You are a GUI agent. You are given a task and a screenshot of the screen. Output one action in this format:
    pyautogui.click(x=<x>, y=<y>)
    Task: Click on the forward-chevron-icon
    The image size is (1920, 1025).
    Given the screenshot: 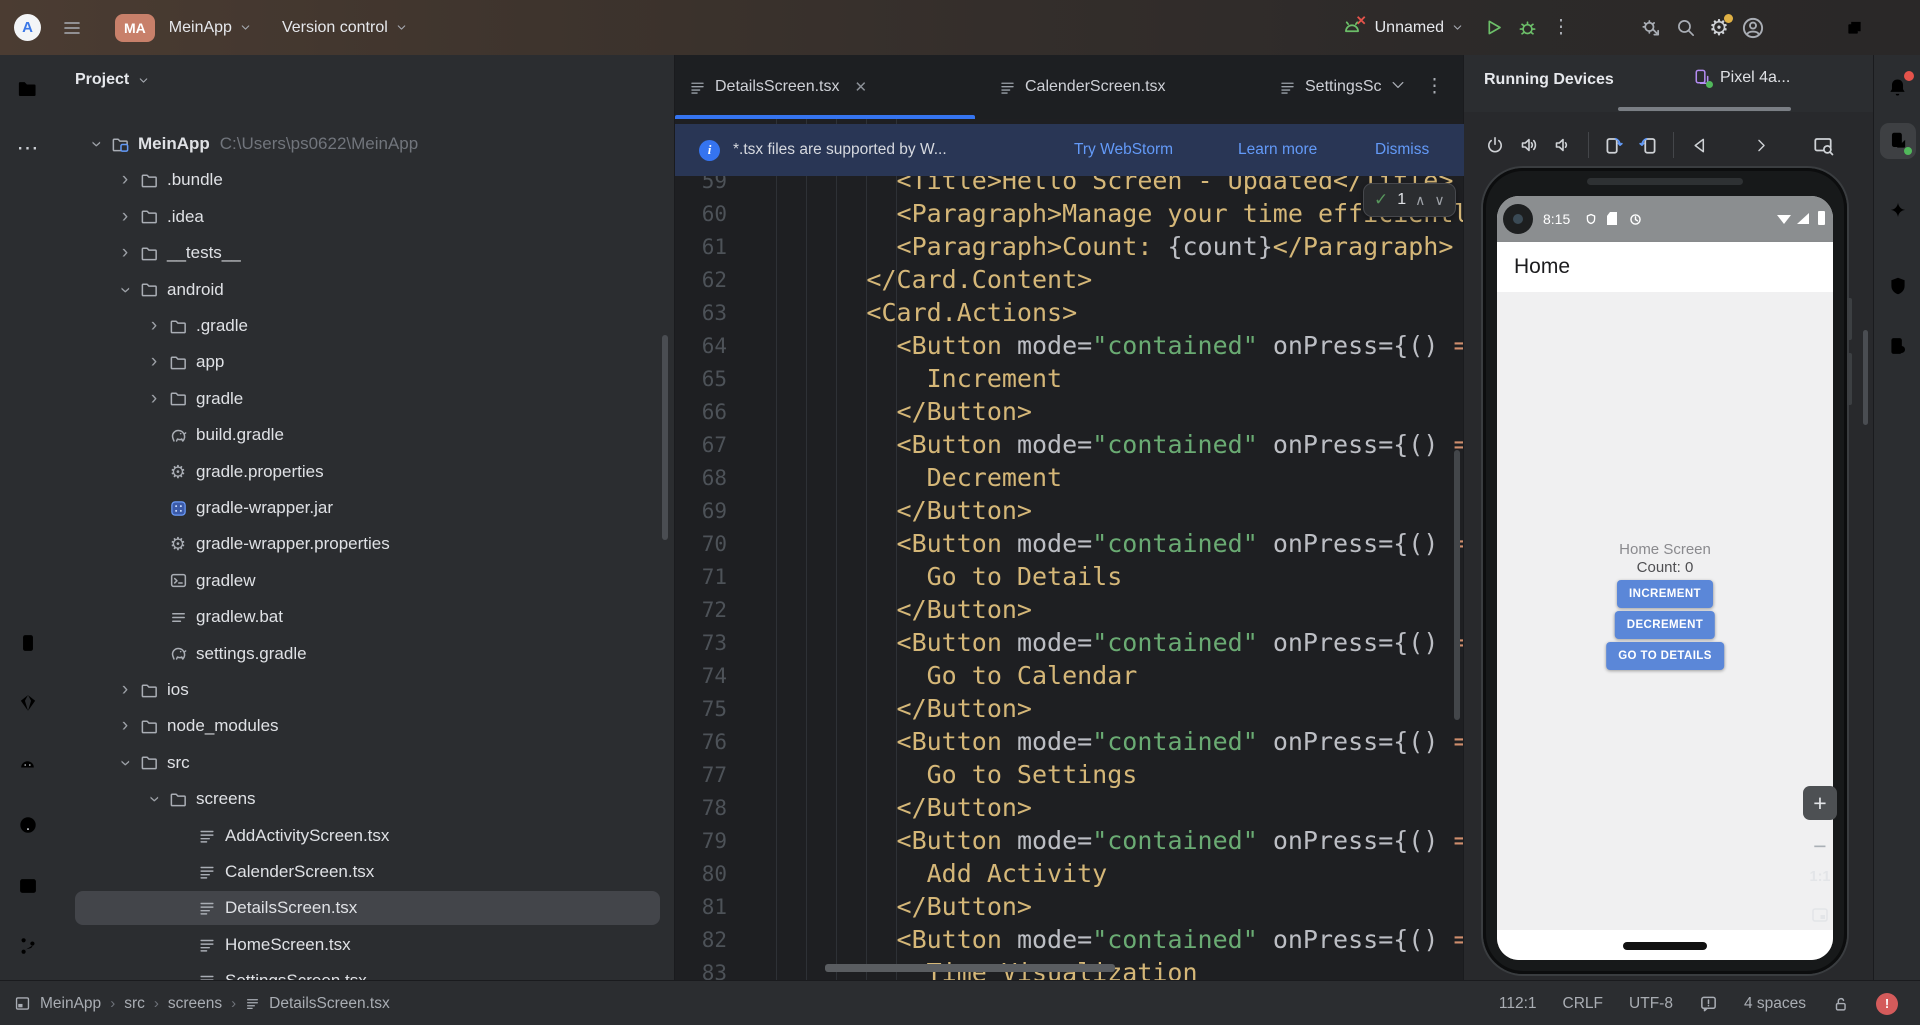 What is the action you would take?
    pyautogui.click(x=1761, y=145)
    